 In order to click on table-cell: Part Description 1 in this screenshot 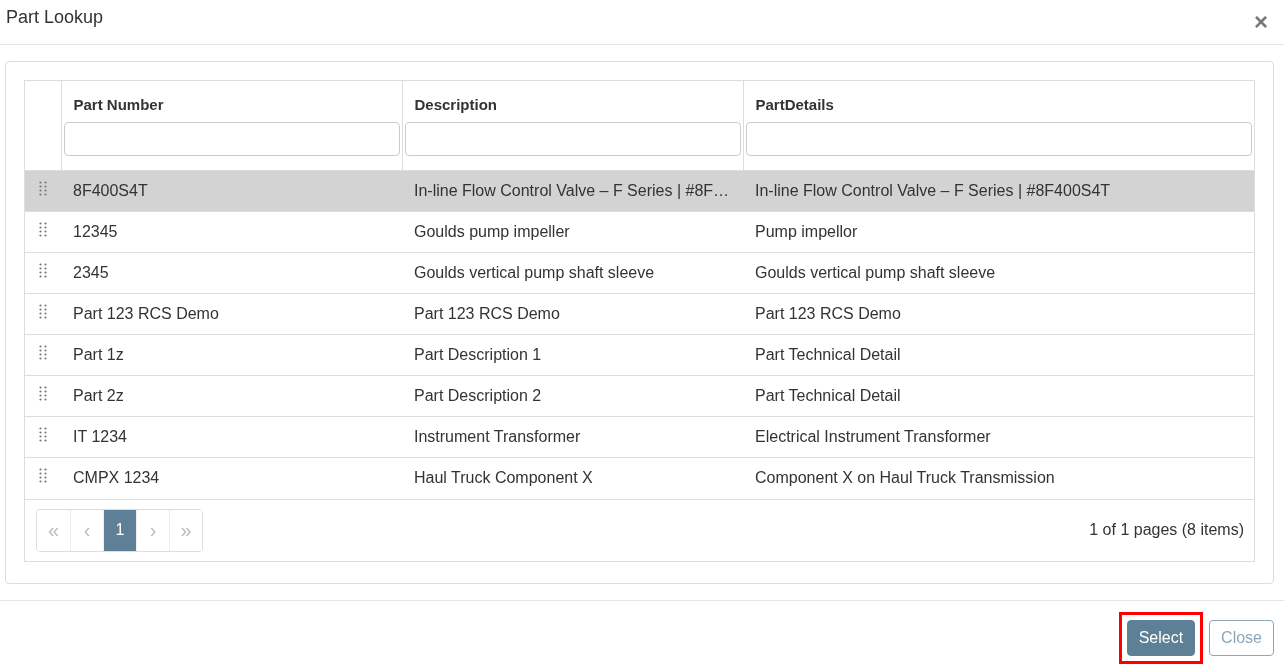, I will do `click(572, 355)`.